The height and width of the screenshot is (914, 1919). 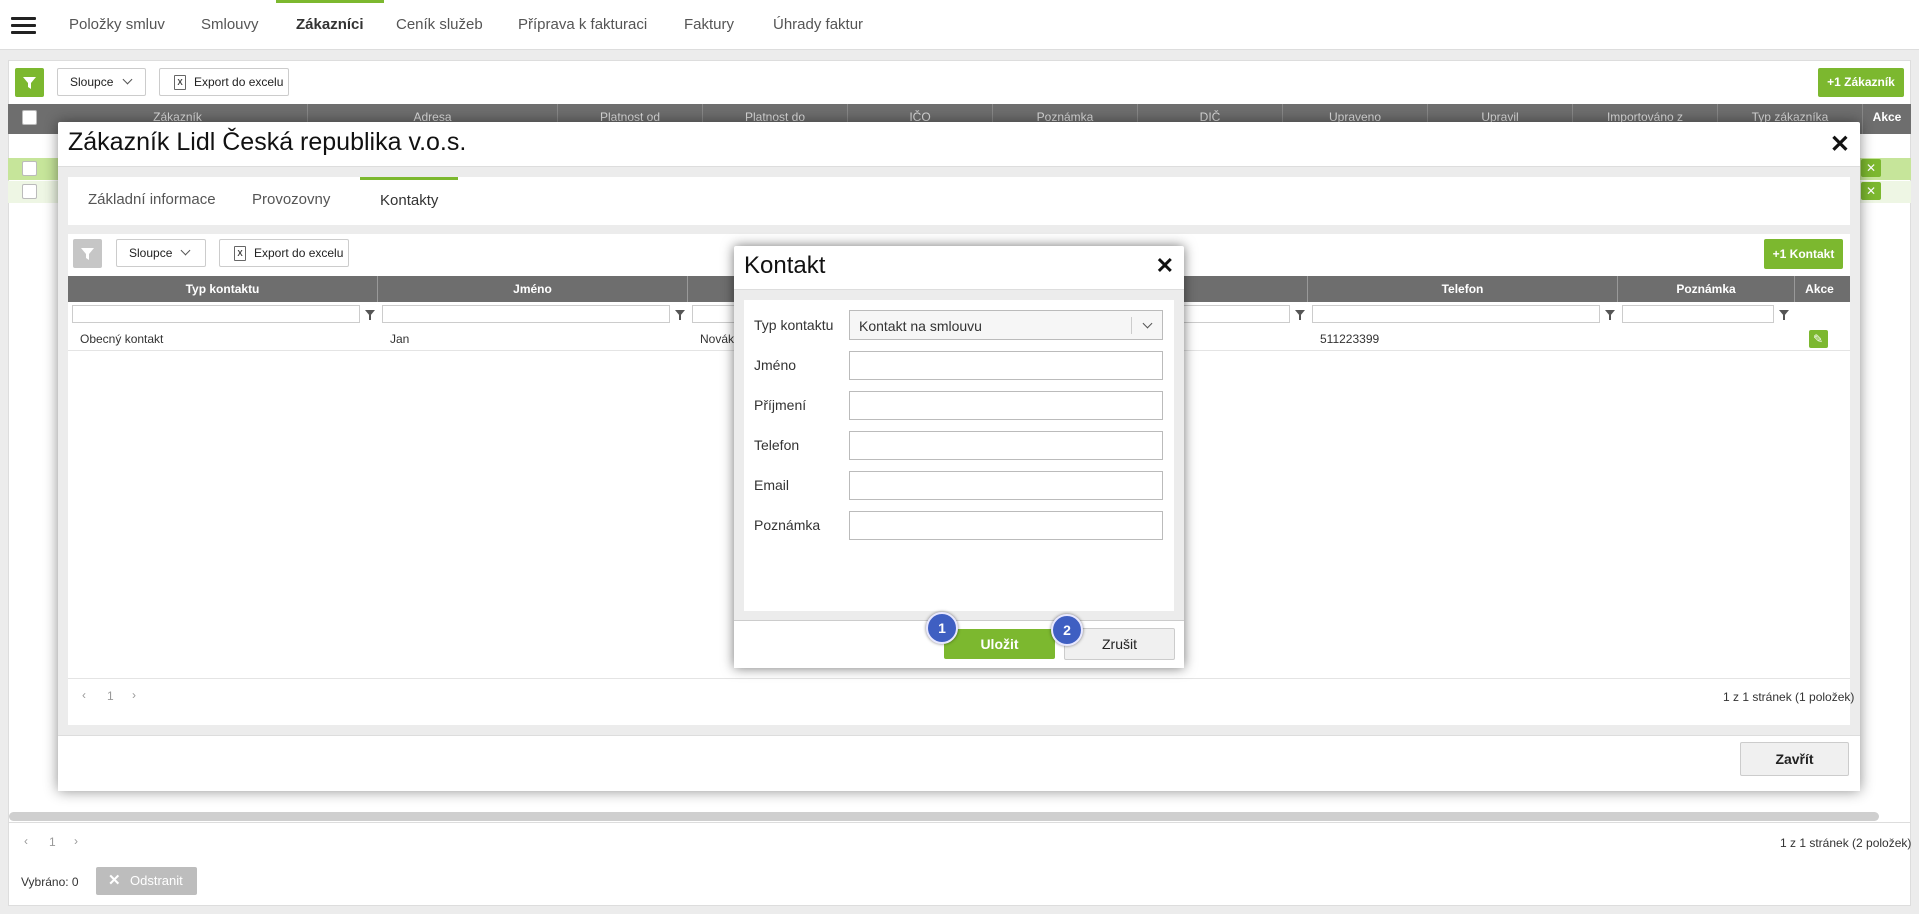 I want to click on horizontal-scrollbar, so click(x=944, y=816).